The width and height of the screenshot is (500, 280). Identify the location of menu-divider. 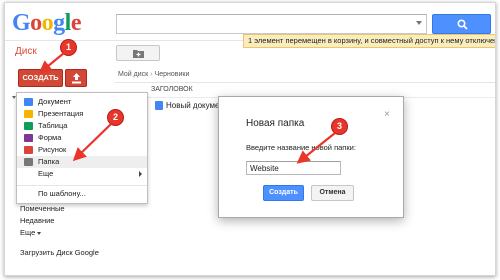
(82, 185).